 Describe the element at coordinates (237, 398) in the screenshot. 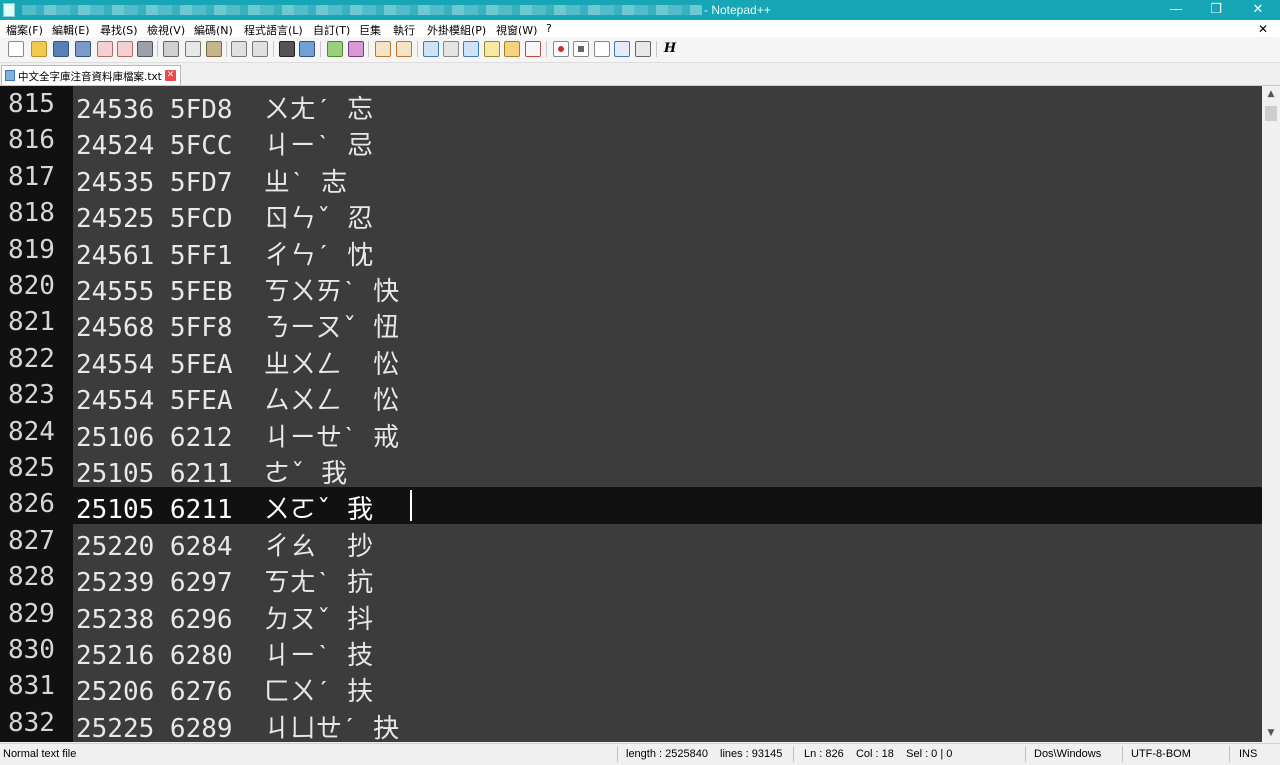

I see `line-text: 24554 5FEA ㄙㄨㄥ 忪` at that location.